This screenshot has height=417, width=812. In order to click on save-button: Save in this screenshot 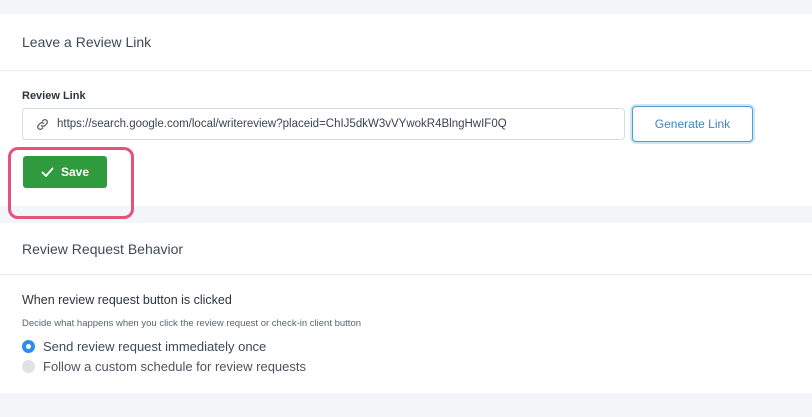, I will do `click(65, 172)`.